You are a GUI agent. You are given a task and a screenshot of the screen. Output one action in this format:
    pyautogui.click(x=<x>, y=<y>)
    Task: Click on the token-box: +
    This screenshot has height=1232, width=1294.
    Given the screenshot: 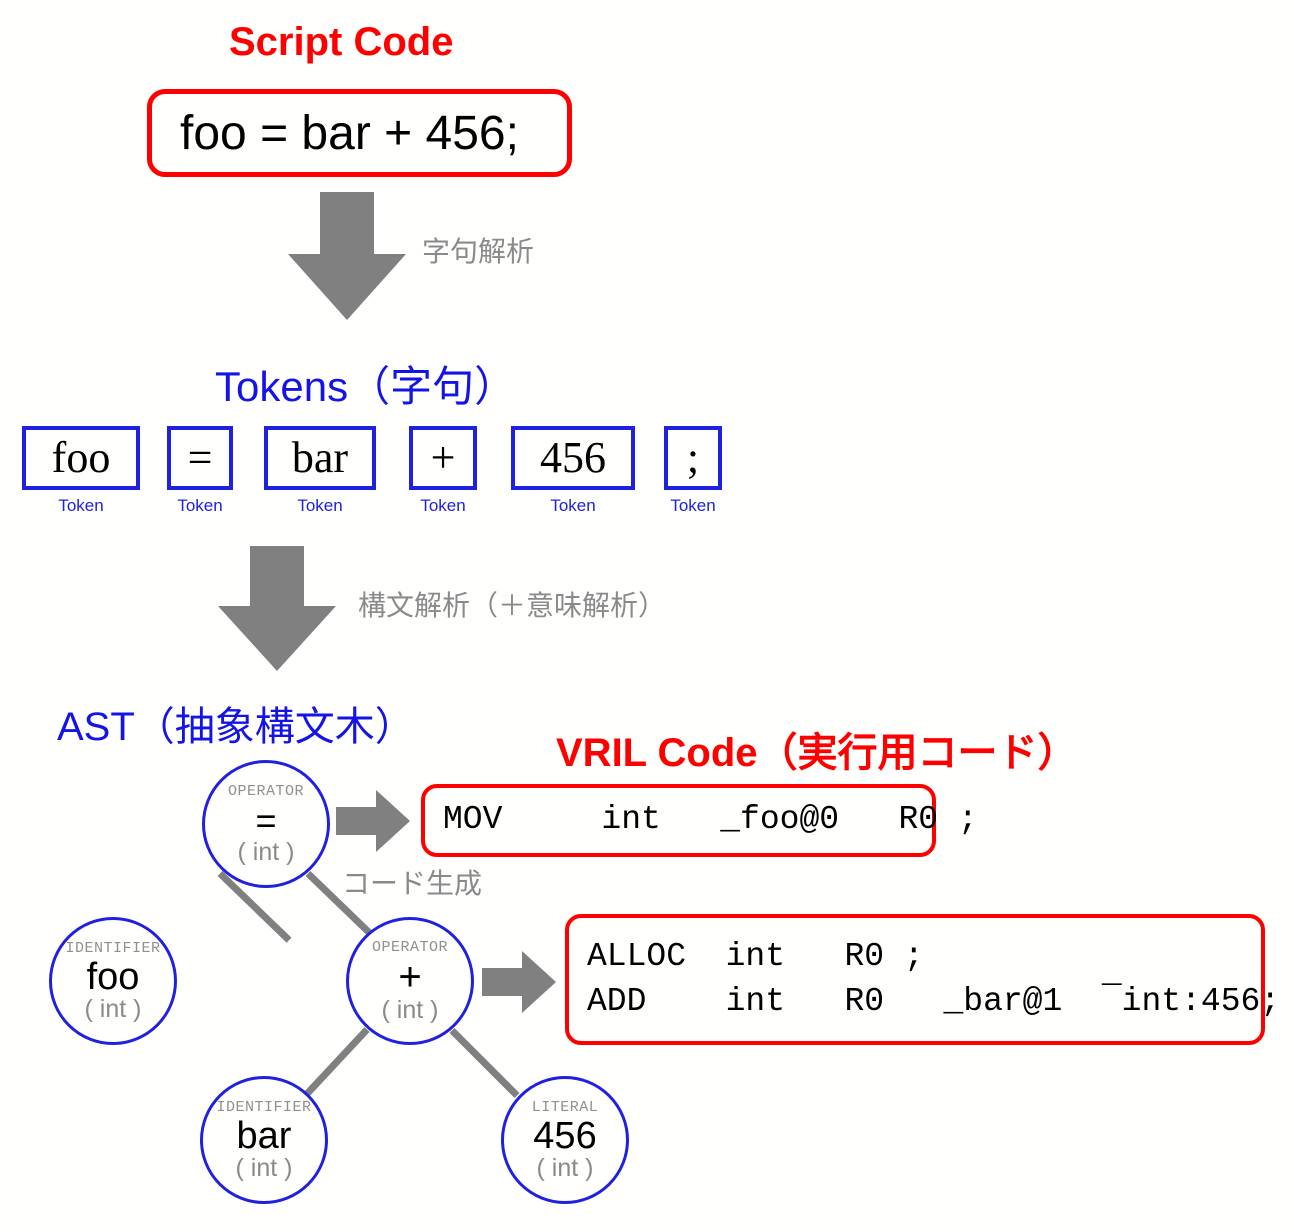 What is the action you would take?
    pyautogui.click(x=443, y=458)
    